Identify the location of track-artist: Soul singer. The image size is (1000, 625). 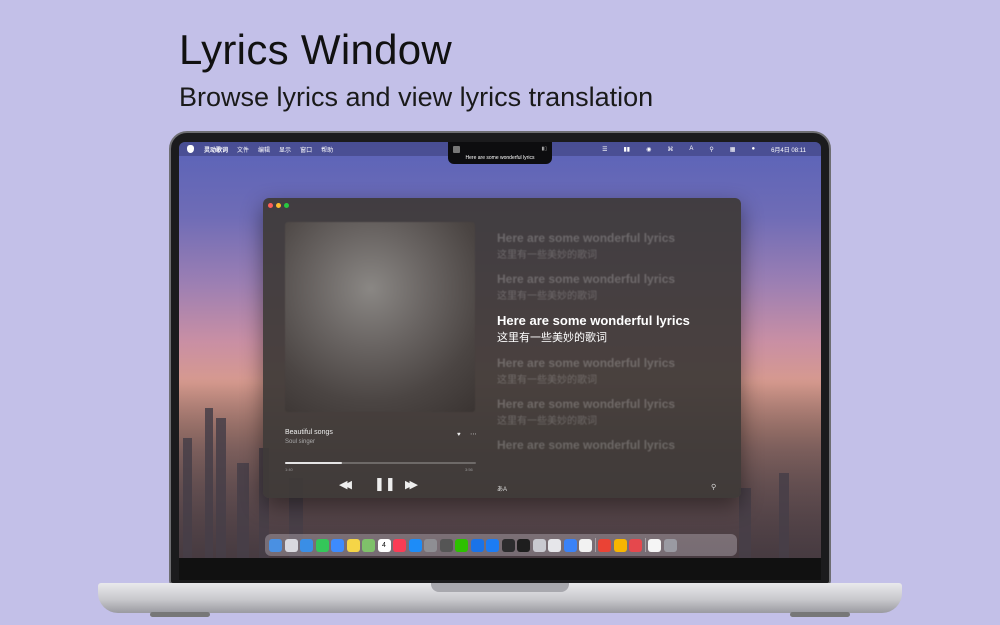
(300, 442).